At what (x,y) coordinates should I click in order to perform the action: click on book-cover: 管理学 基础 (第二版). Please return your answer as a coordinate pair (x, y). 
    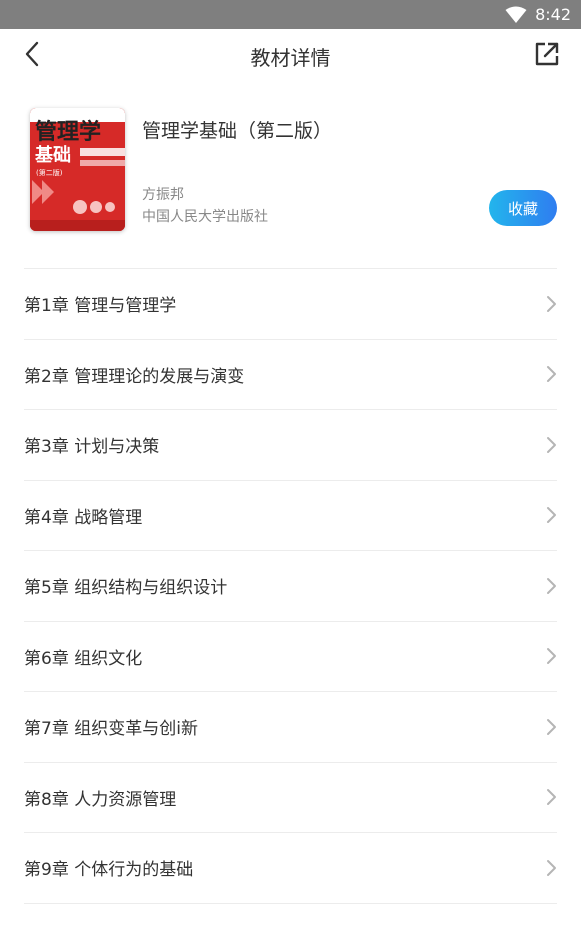
    Looking at the image, I should click on (77, 169).